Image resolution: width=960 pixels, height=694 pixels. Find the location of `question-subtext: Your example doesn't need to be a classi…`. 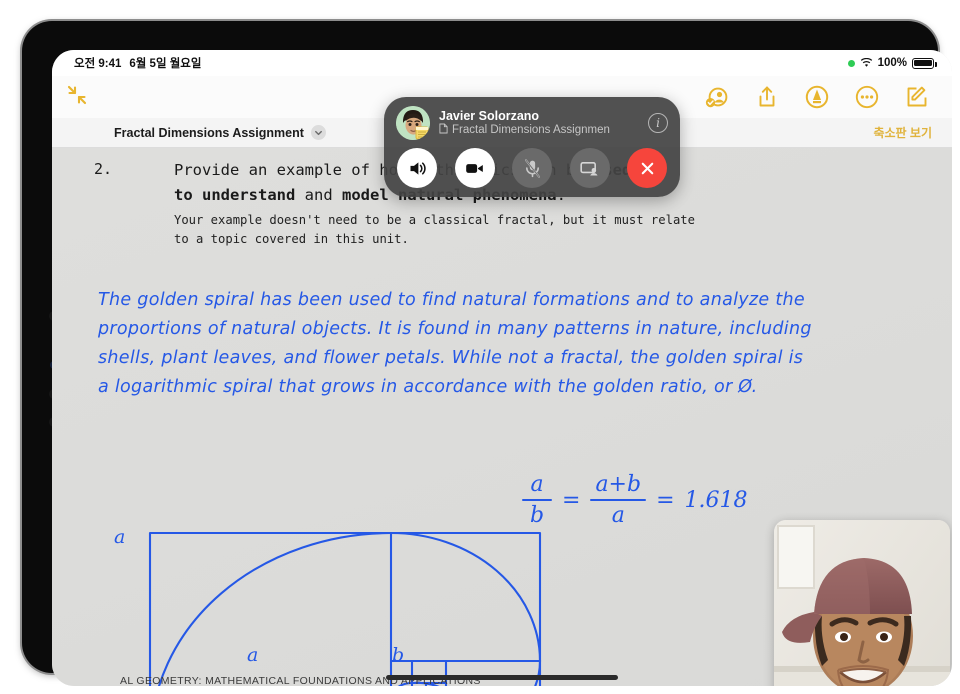

question-subtext: Your example doesn't need to be a classi… is located at coordinates (504, 230).